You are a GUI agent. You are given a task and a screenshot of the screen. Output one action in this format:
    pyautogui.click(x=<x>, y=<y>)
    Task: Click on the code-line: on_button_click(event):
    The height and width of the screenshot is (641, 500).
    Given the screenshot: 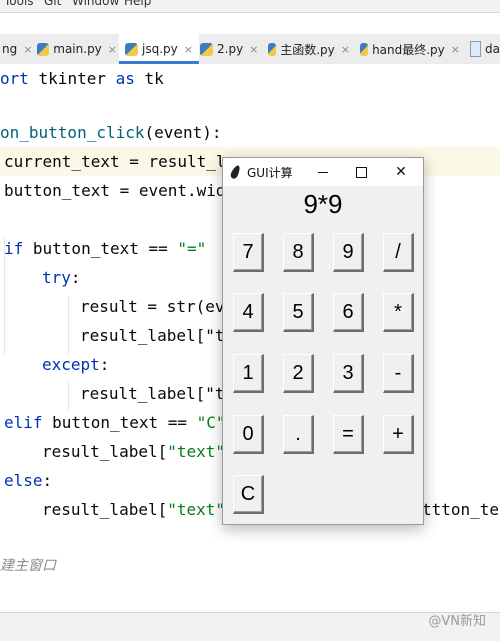 What is the action you would take?
    pyautogui.click(x=111, y=132)
    